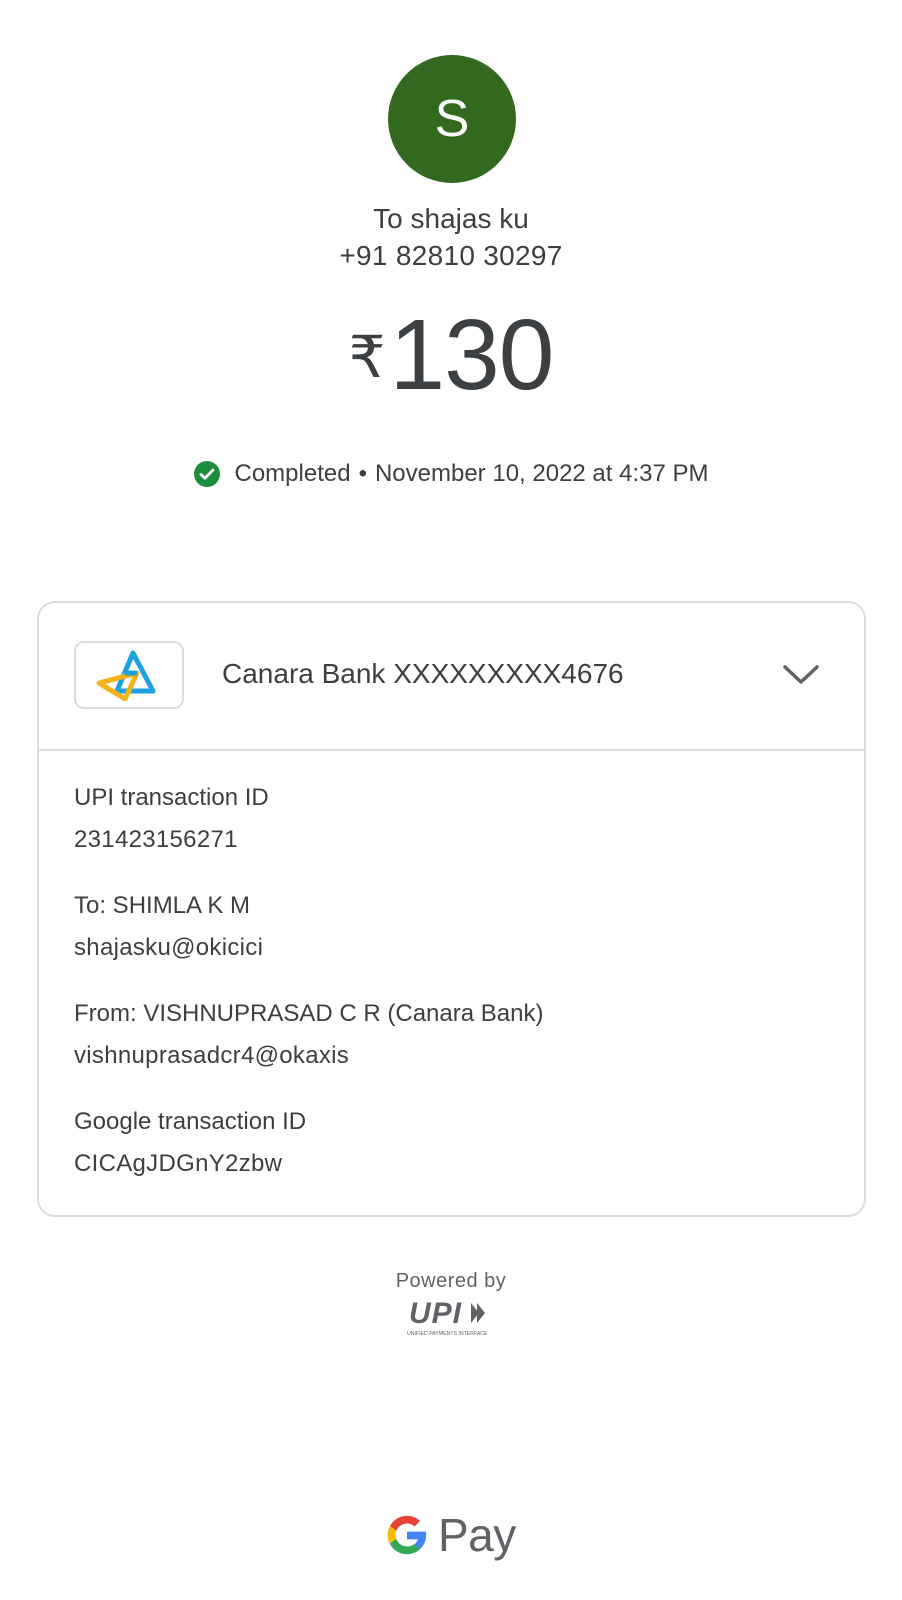 This screenshot has width=902, height=1600. I want to click on upi-tagline: UNIFIED PAYMENTS INTERFACE, so click(447, 1334).